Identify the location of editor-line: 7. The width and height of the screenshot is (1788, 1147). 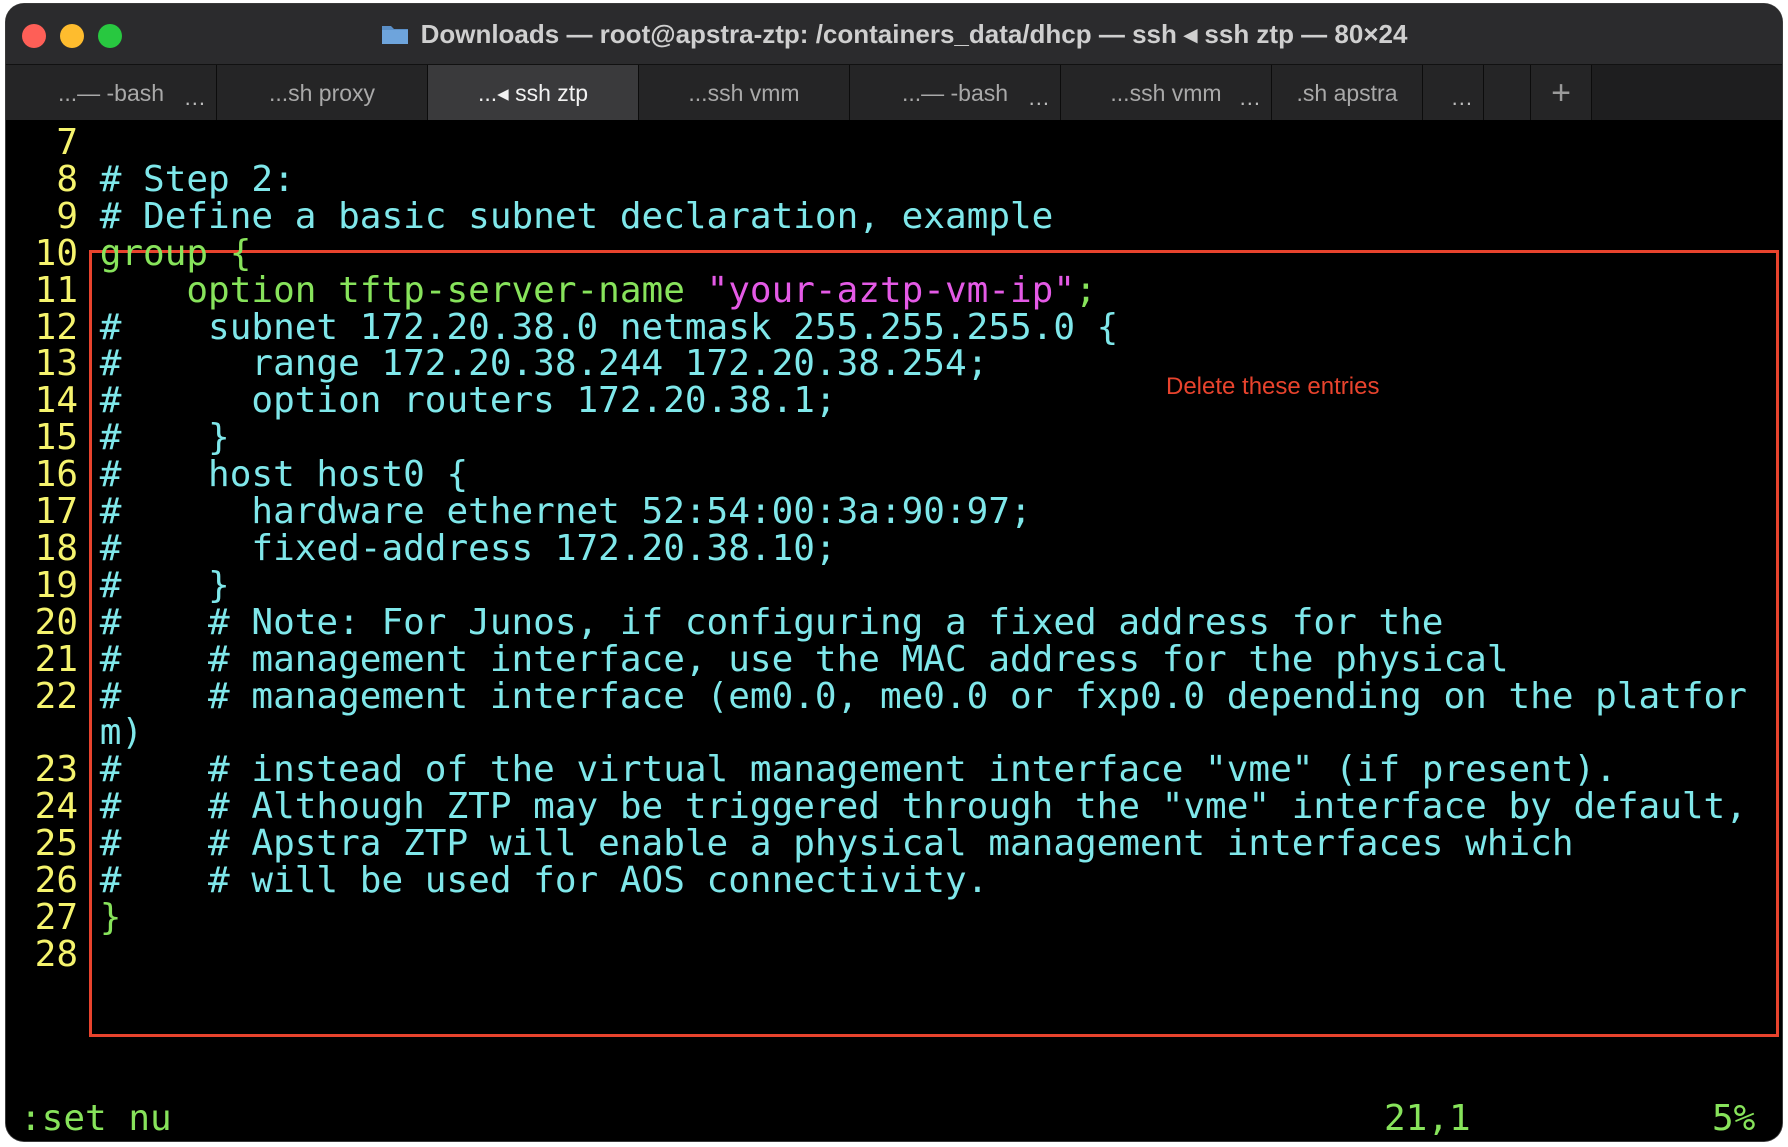
(53, 143).